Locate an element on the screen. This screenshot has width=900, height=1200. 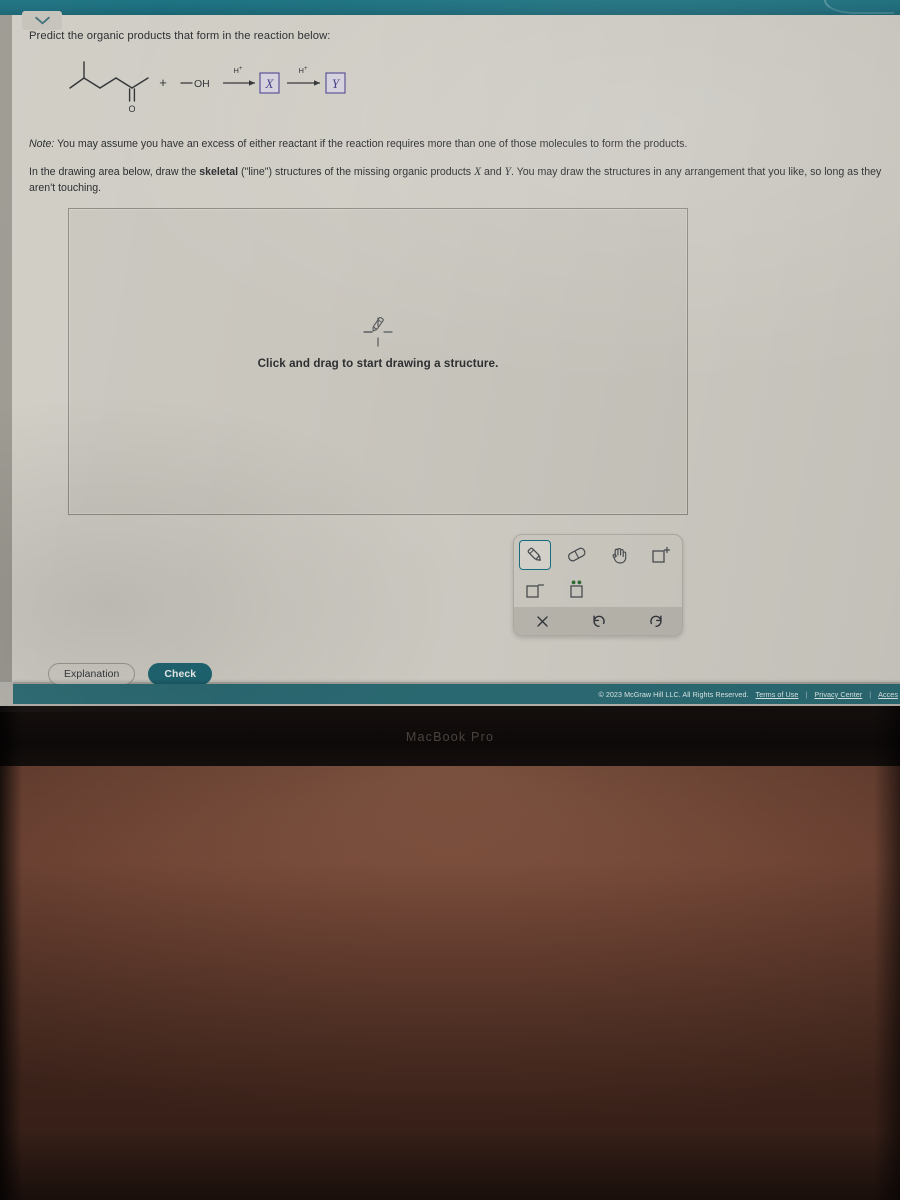
hand-tool is located at coordinates (619, 555).